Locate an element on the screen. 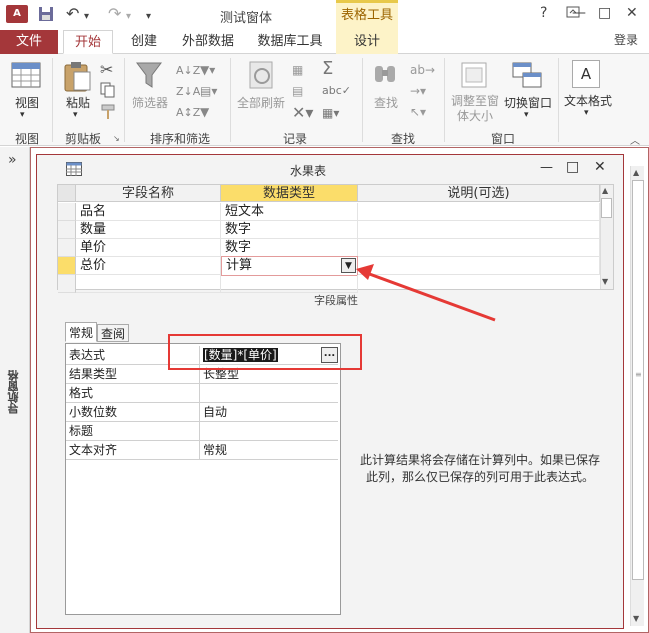  grid-scroll-thumb is located at coordinates (606, 208).